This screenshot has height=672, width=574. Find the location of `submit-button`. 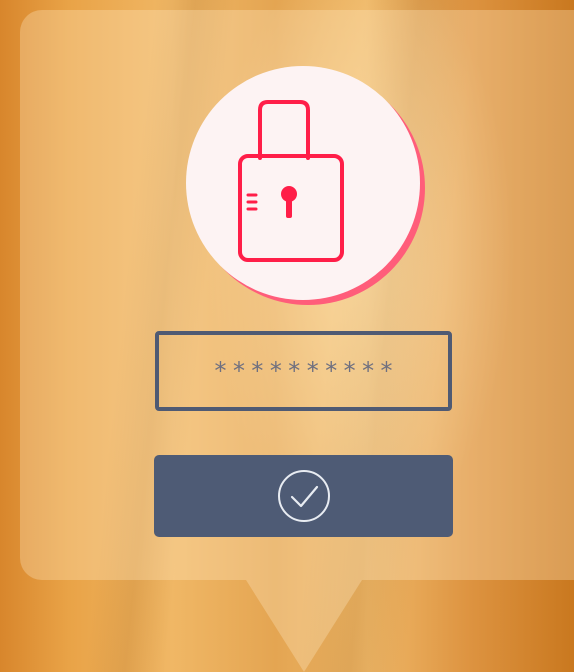

submit-button is located at coordinates (303, 496).